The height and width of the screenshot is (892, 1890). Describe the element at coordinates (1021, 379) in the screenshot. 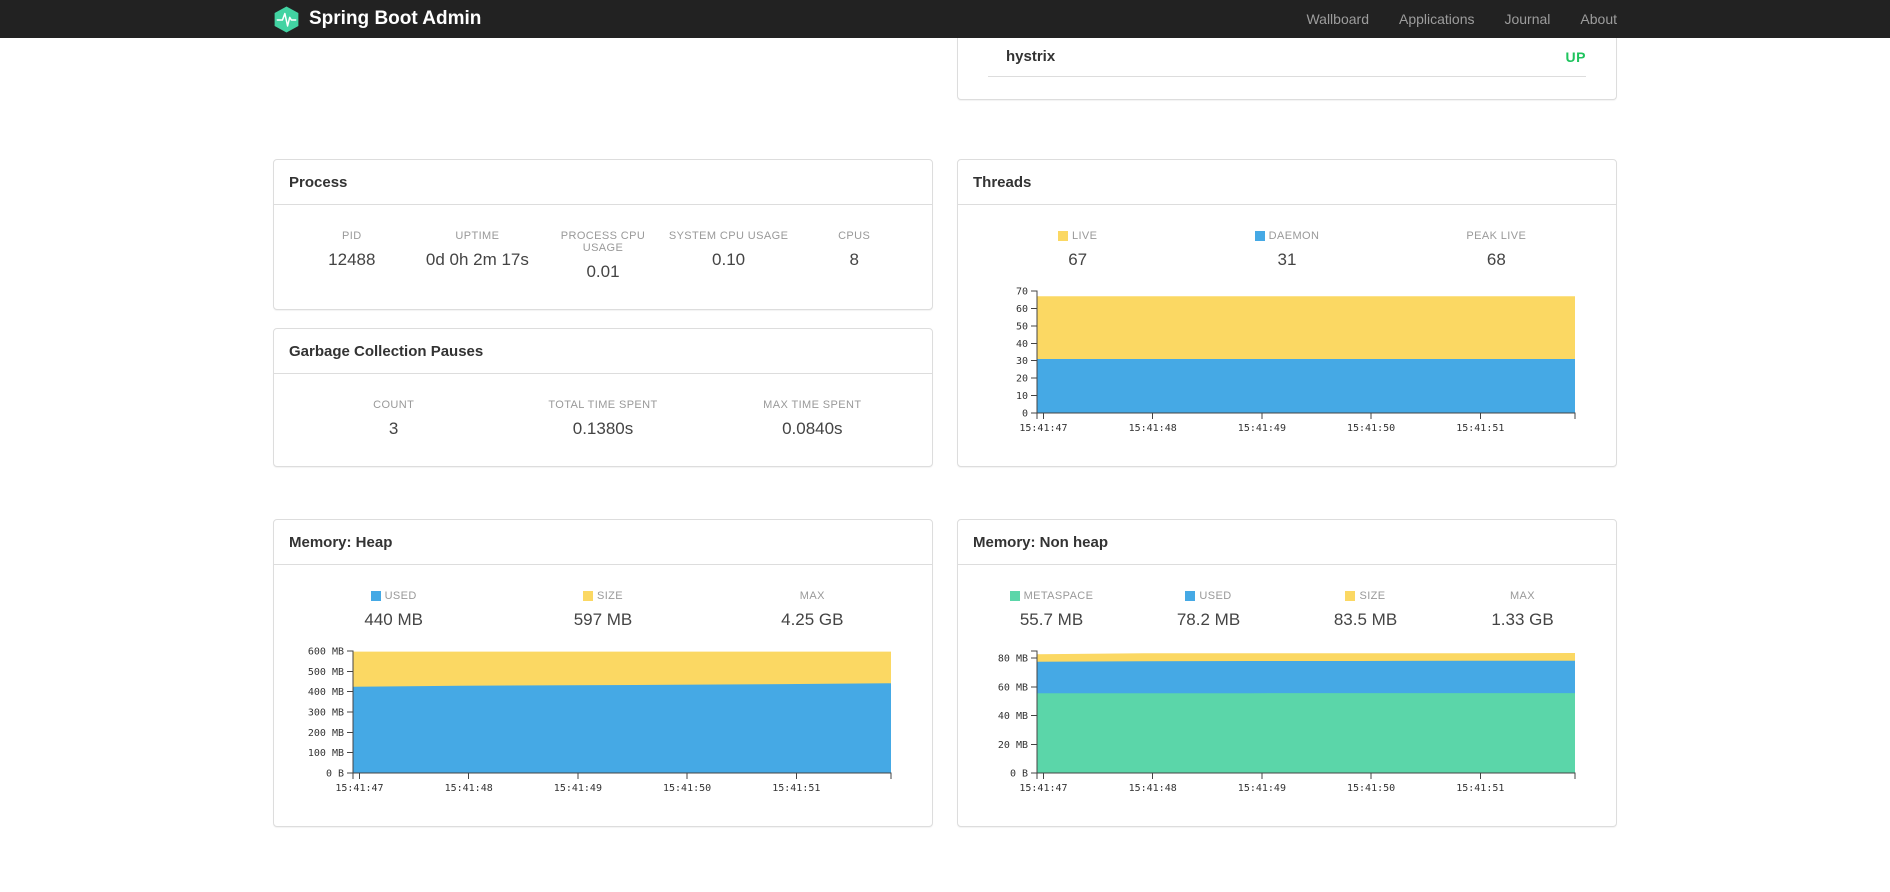

I see `svg-text: 20` at that location.